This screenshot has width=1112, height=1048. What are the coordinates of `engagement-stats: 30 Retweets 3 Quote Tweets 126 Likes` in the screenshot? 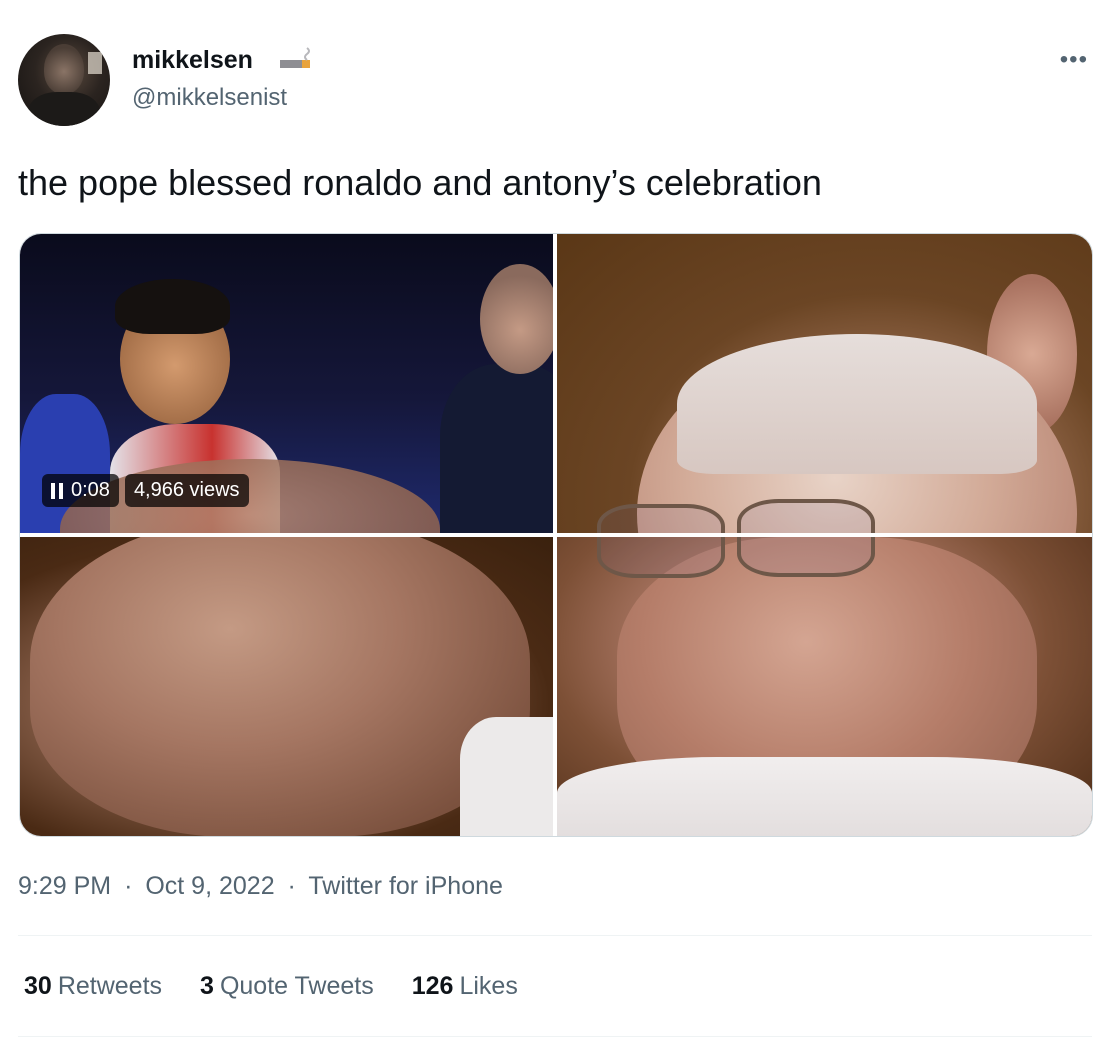 It's located at (271, 986).